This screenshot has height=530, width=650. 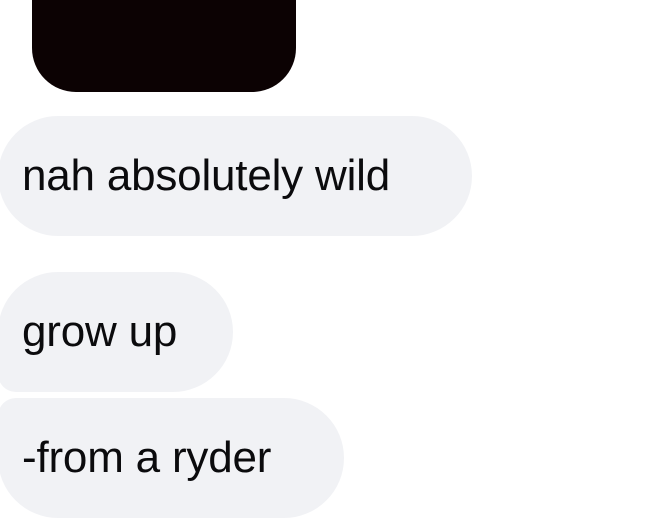 I want to click on image-attachment, so click(x=164, y=46).